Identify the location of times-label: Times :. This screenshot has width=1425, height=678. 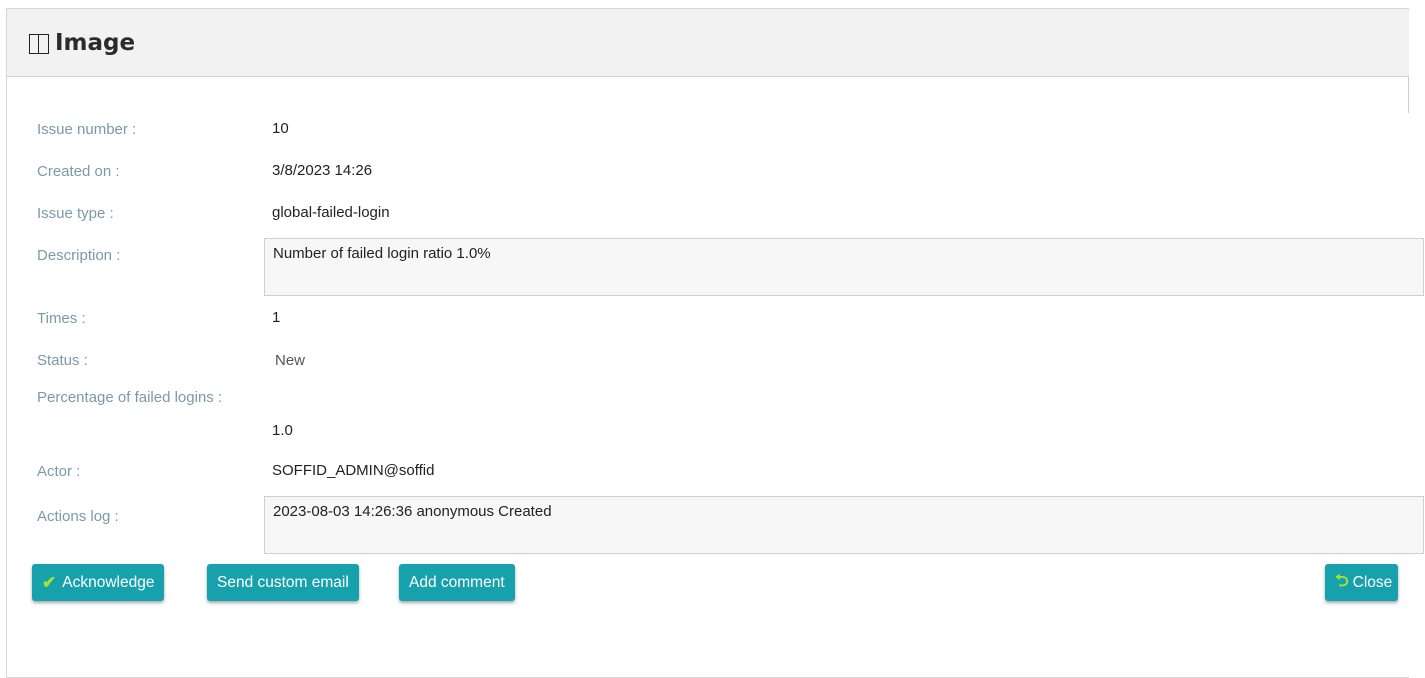
(61, 318).